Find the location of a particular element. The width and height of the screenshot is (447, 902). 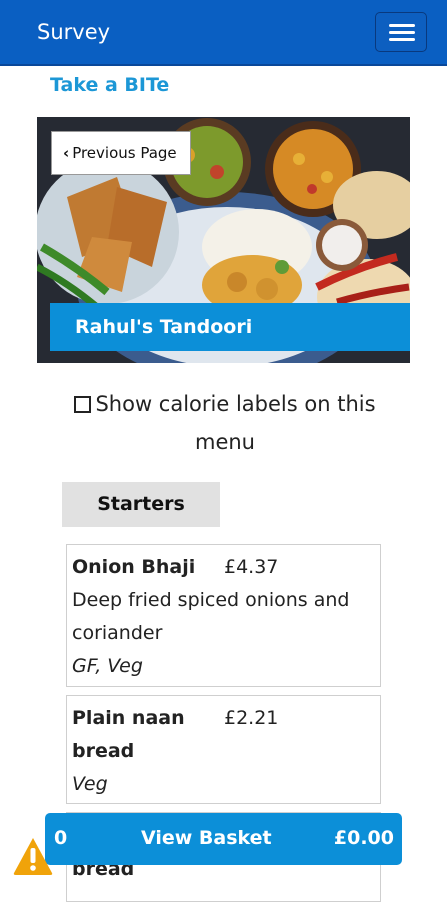

basket-count: 0 is located at coordinates (61, 838).